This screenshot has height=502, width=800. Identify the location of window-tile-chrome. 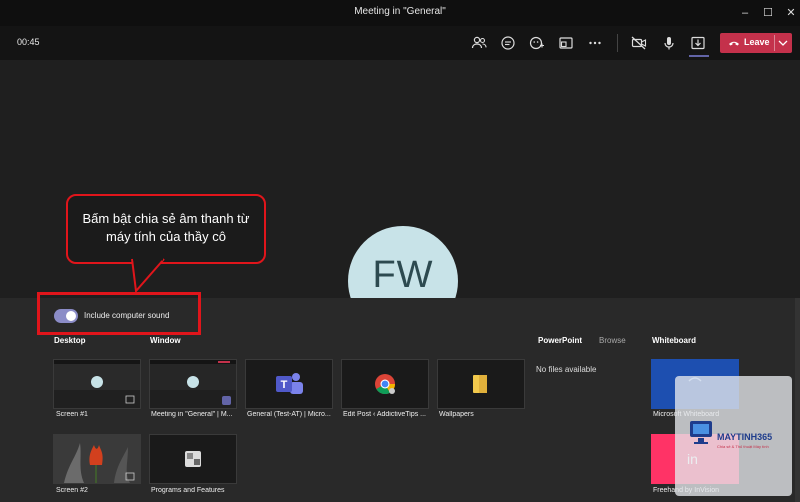
(385, 384).